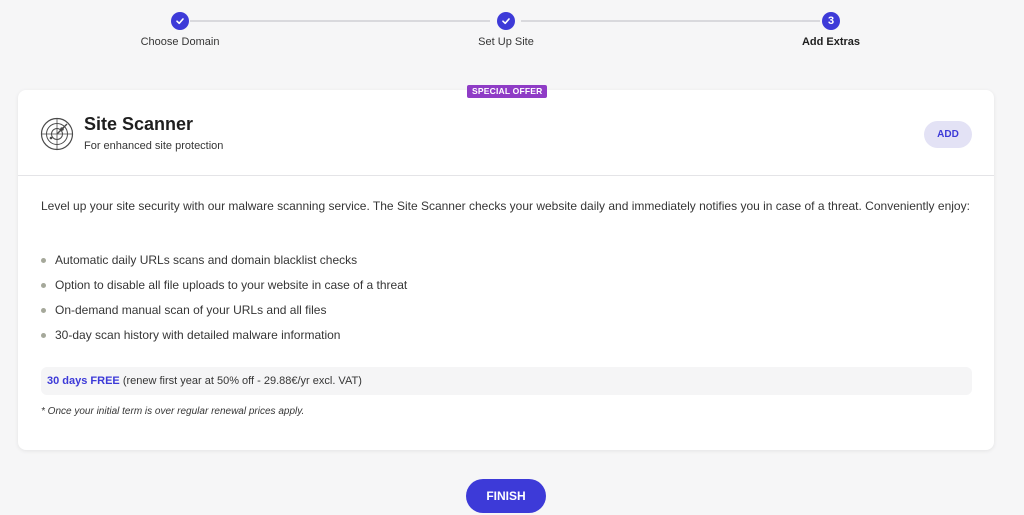 This screenshot has height=515, width=1024. What do you see at coordinates (57, 134) in the screenshot?
I see `radar-icon` at bounding box center [57, 134].